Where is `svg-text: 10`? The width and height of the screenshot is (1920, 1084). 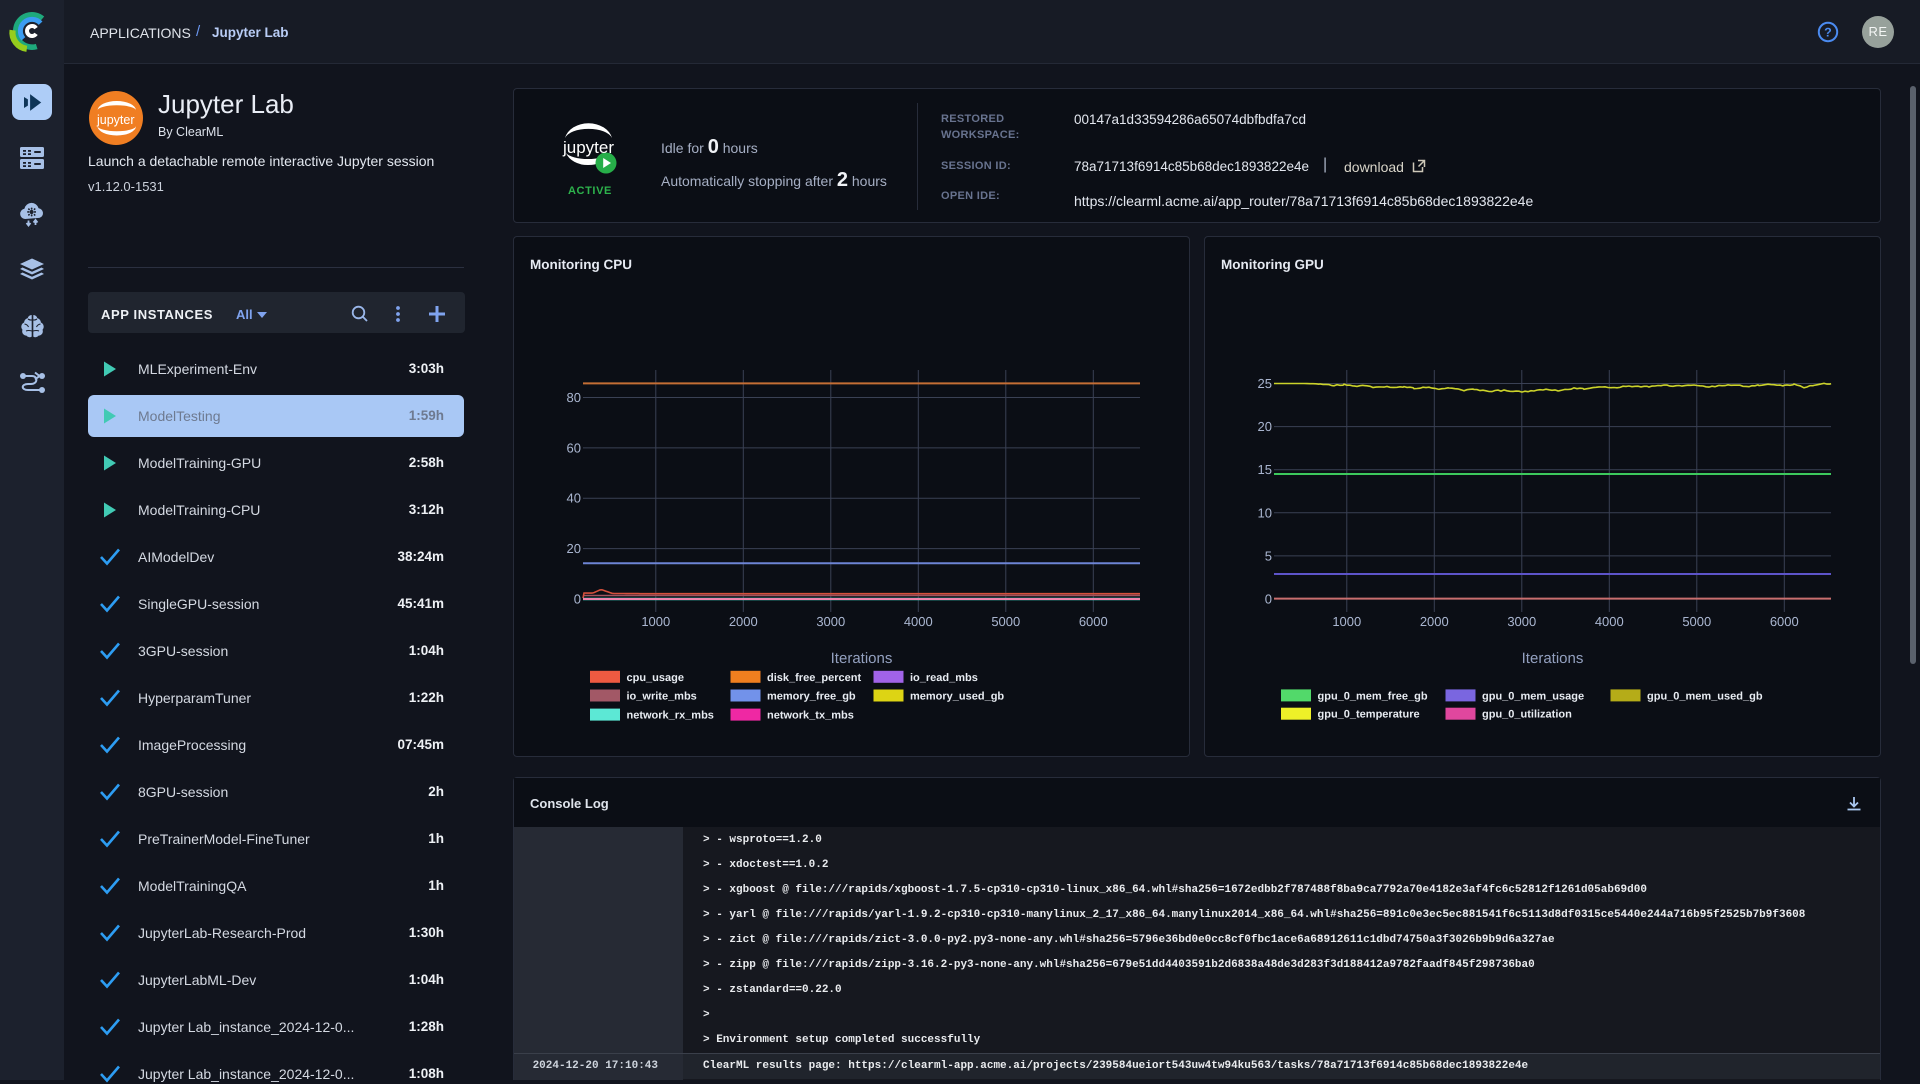
svg-text: 10 is located at coordinates (1265, 512).